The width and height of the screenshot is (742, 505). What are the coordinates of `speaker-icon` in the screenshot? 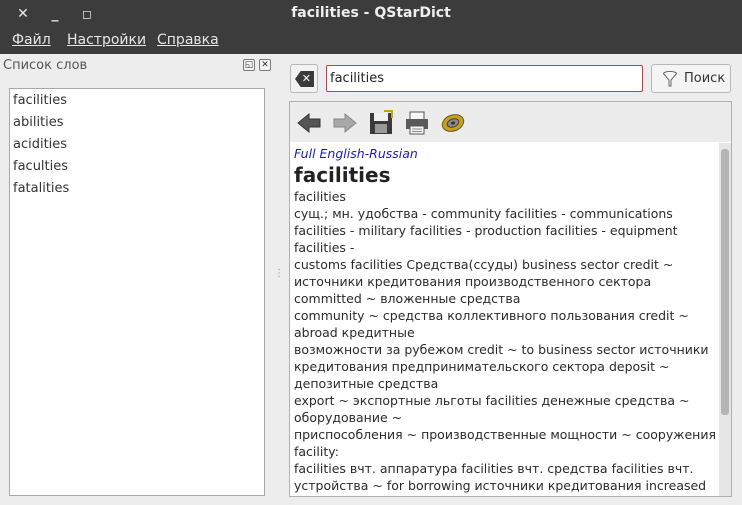 It's located at (453, 123).